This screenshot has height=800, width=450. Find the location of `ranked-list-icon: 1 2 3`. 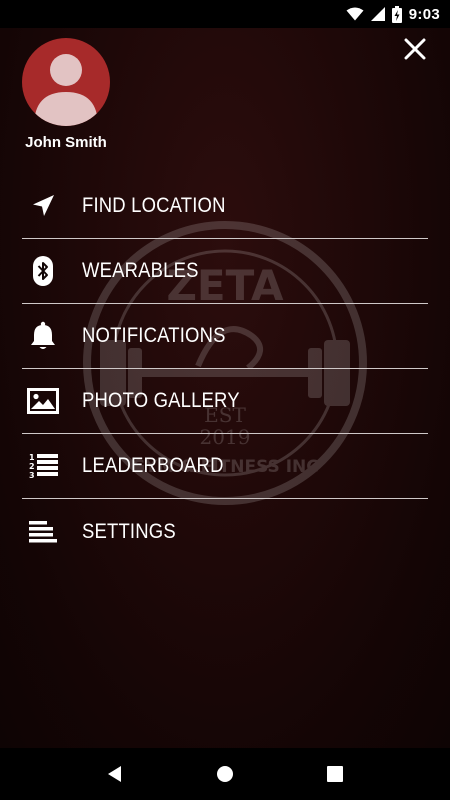

ranked-list-icon: 1 2 3 is located at coordinates (43, 466).